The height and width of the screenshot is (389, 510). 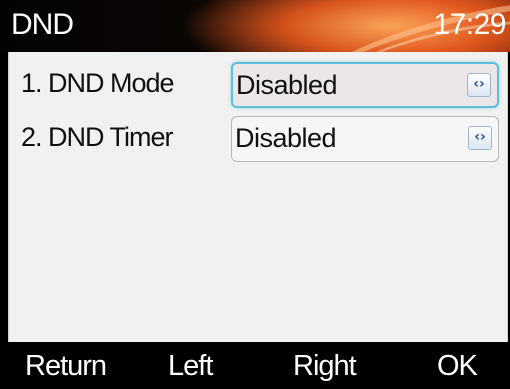 What do you see at coordinates (66, 366) in the screenshot?
I see `return-softkey: Return` at bounding box center [66, 366].